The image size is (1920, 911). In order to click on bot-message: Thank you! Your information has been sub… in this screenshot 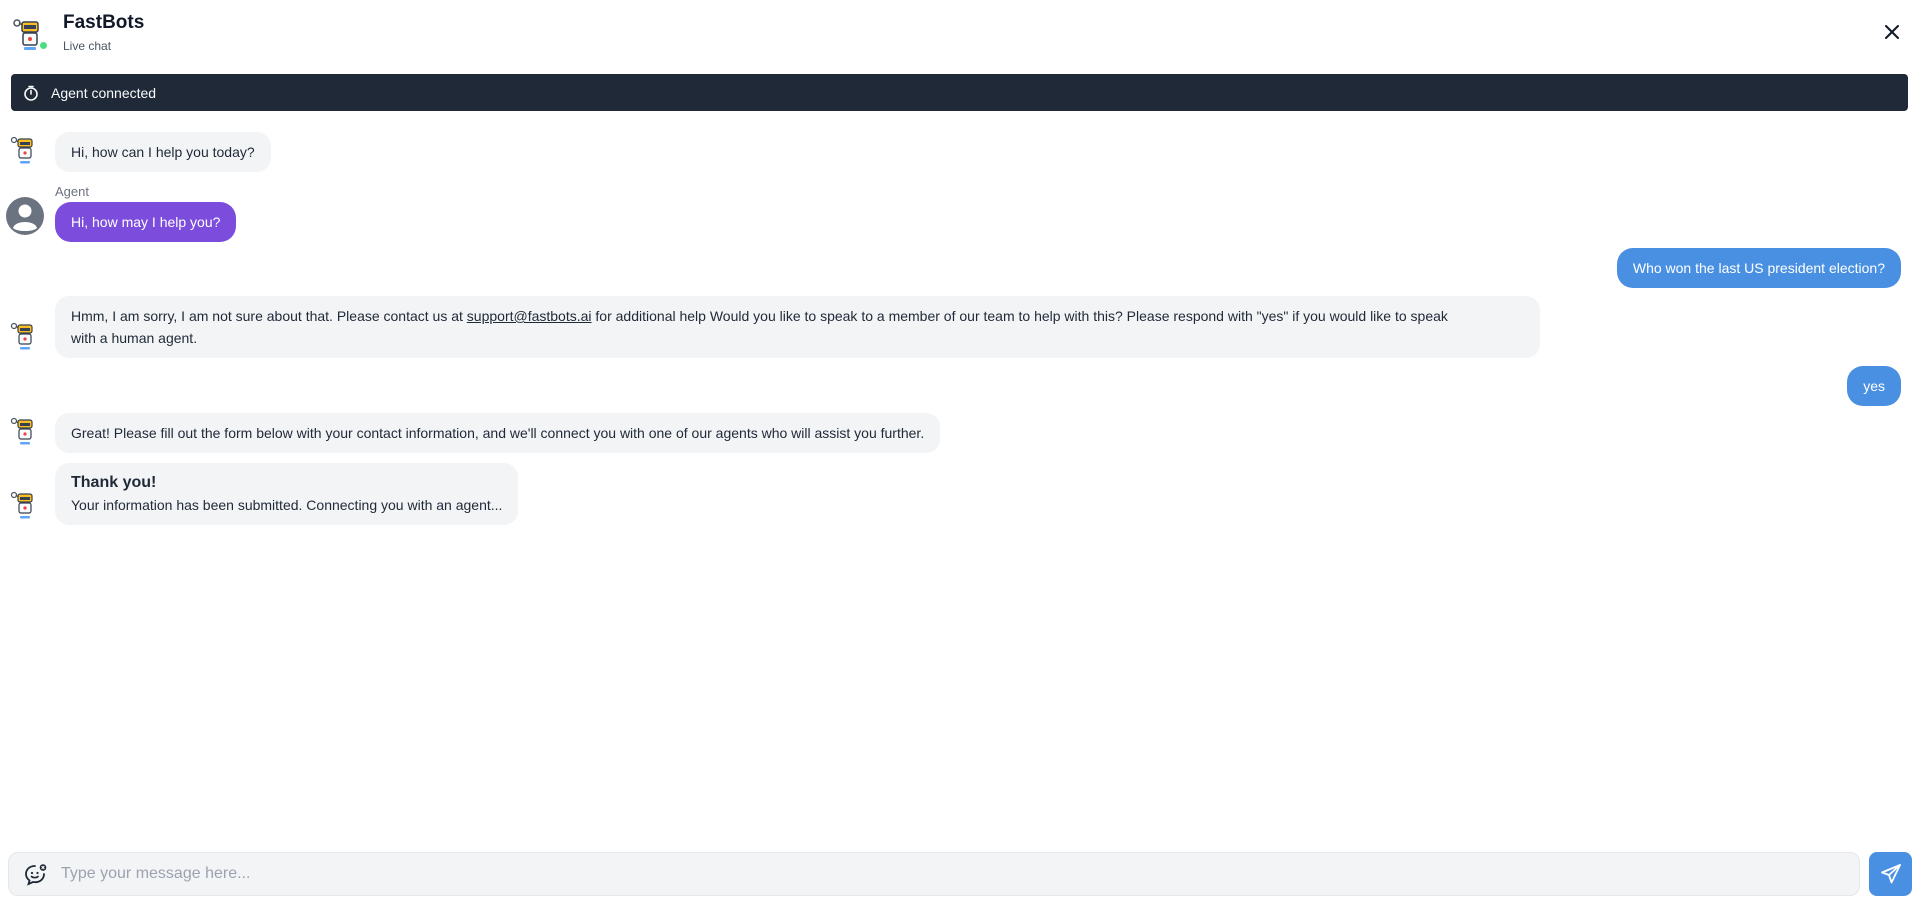, I will do `click(287, 494)`.